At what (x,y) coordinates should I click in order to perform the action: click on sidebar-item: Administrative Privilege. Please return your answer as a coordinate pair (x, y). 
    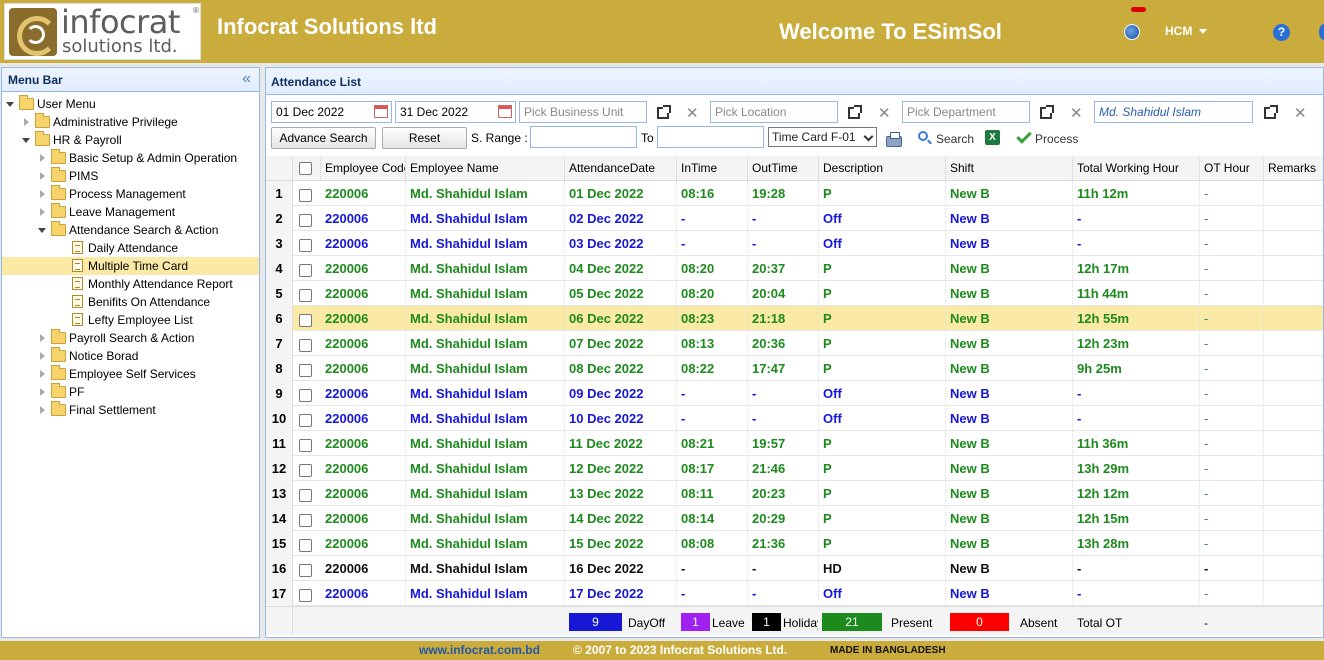
    Looking at the image, I should click on (130, 122).